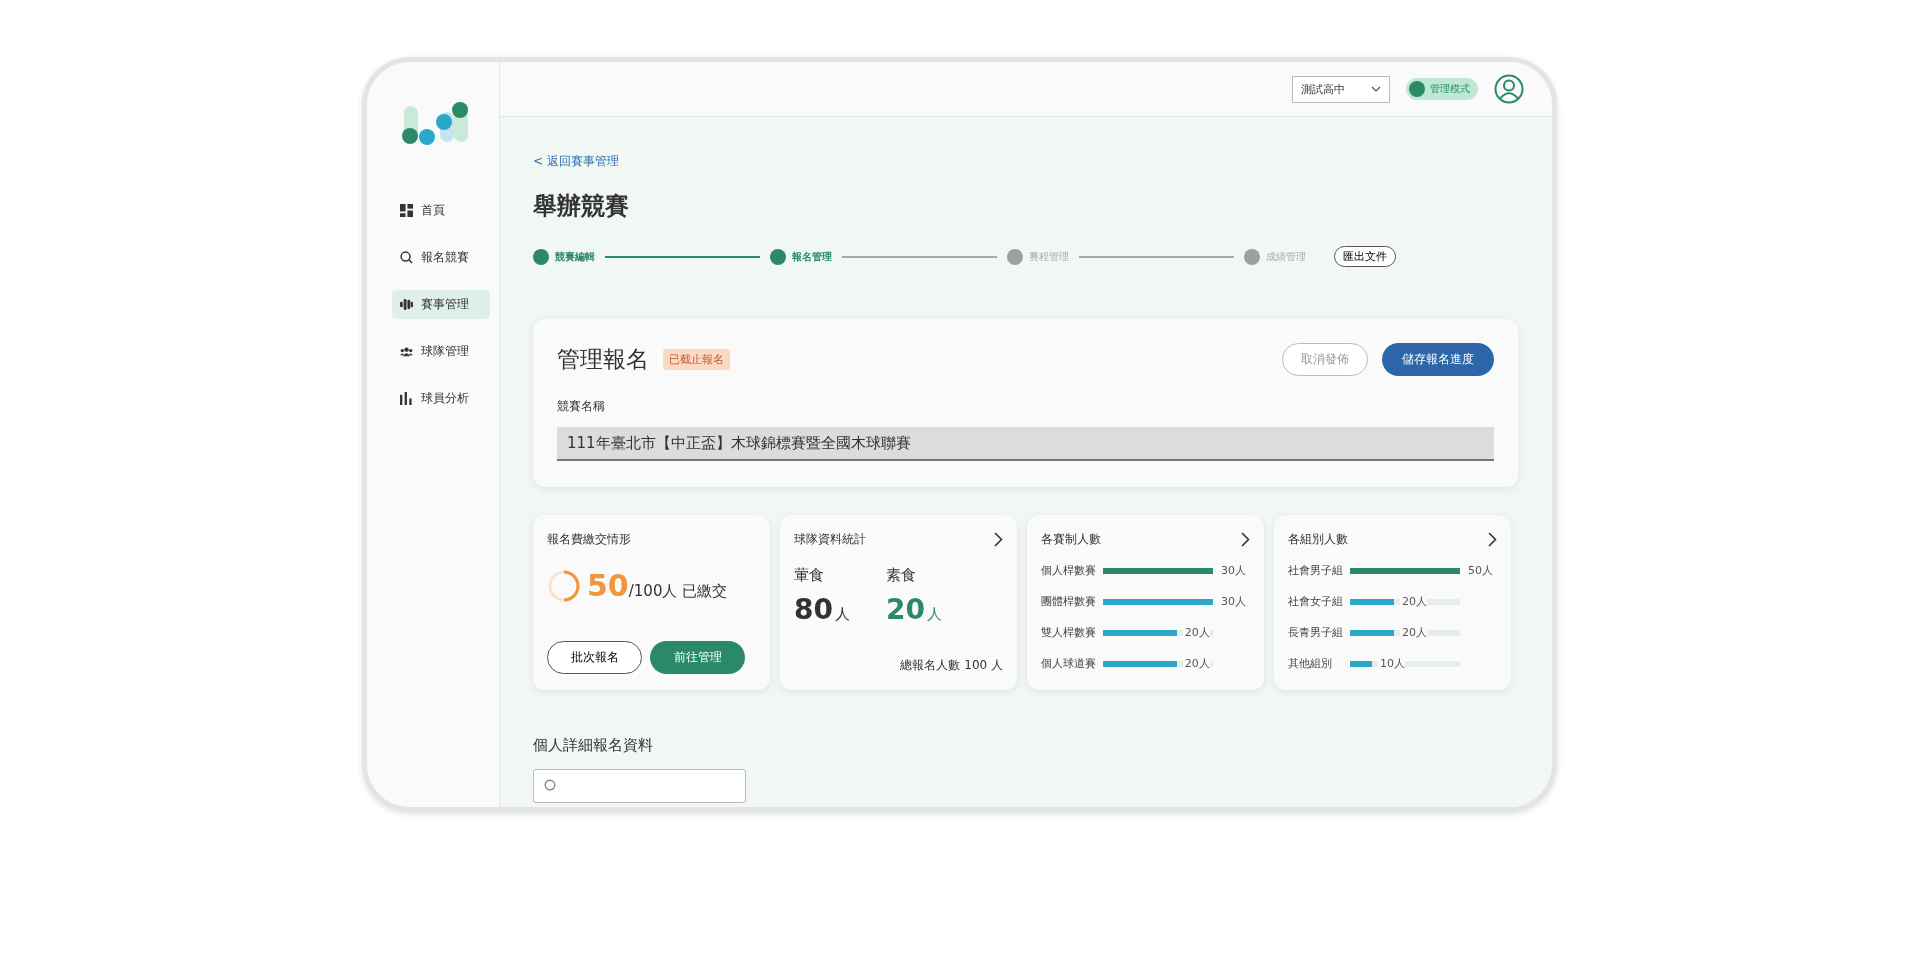 This screenshot has height=960, width=1920. Describe the element at coordinates (822, 609) in the screenshot. I see `meal-count: 80人` at that location.